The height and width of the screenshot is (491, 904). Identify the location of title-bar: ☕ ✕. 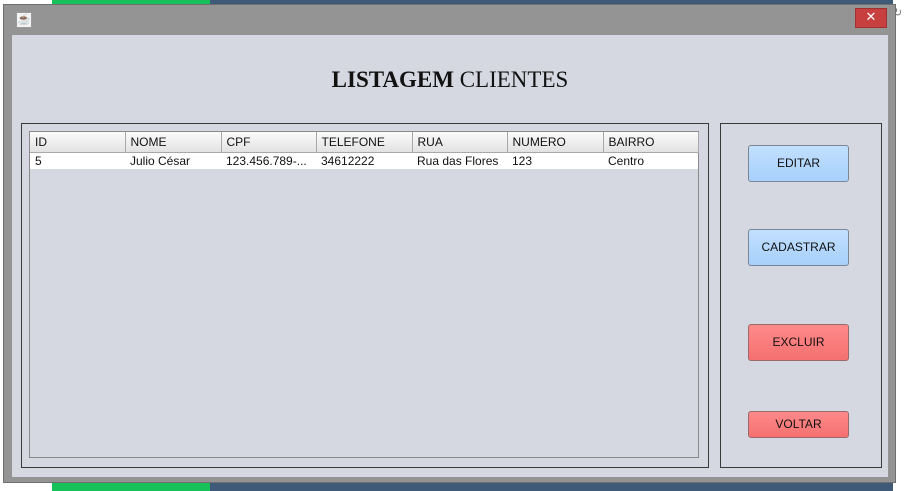
(449, 19).